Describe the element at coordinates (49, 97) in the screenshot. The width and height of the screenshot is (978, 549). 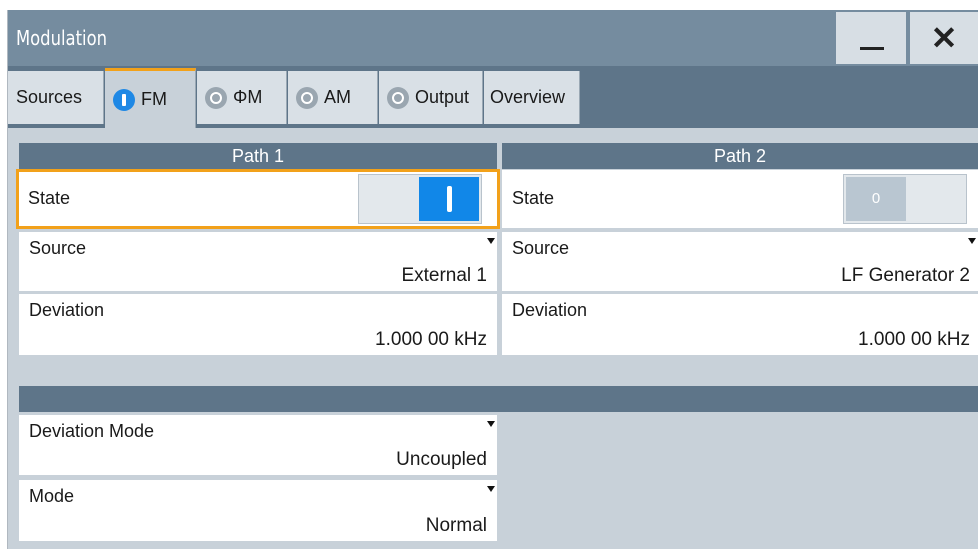
I see `tab-label: Sources` at that location.